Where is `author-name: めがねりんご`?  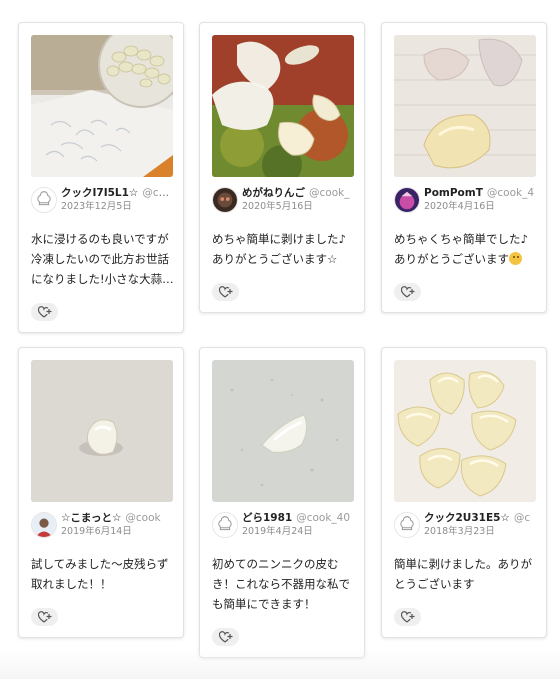 author-name: めがねりんご is located at coordinates (273, 193).